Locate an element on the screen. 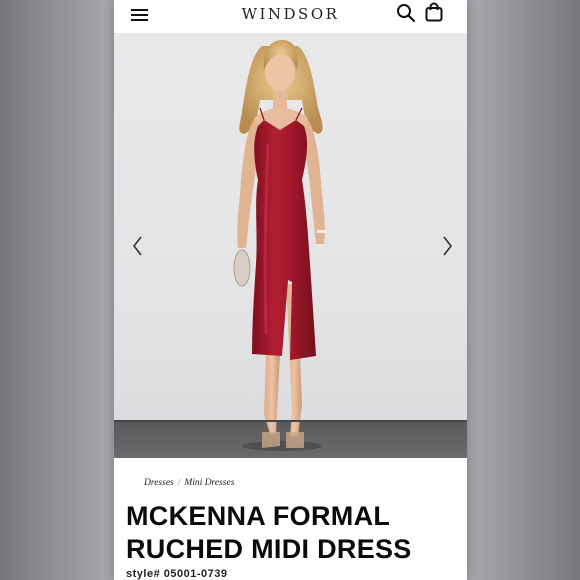 This screenshot has width=580, height=580. breadcrumb-dresses: Dresses is located at coordinates (159, 483).